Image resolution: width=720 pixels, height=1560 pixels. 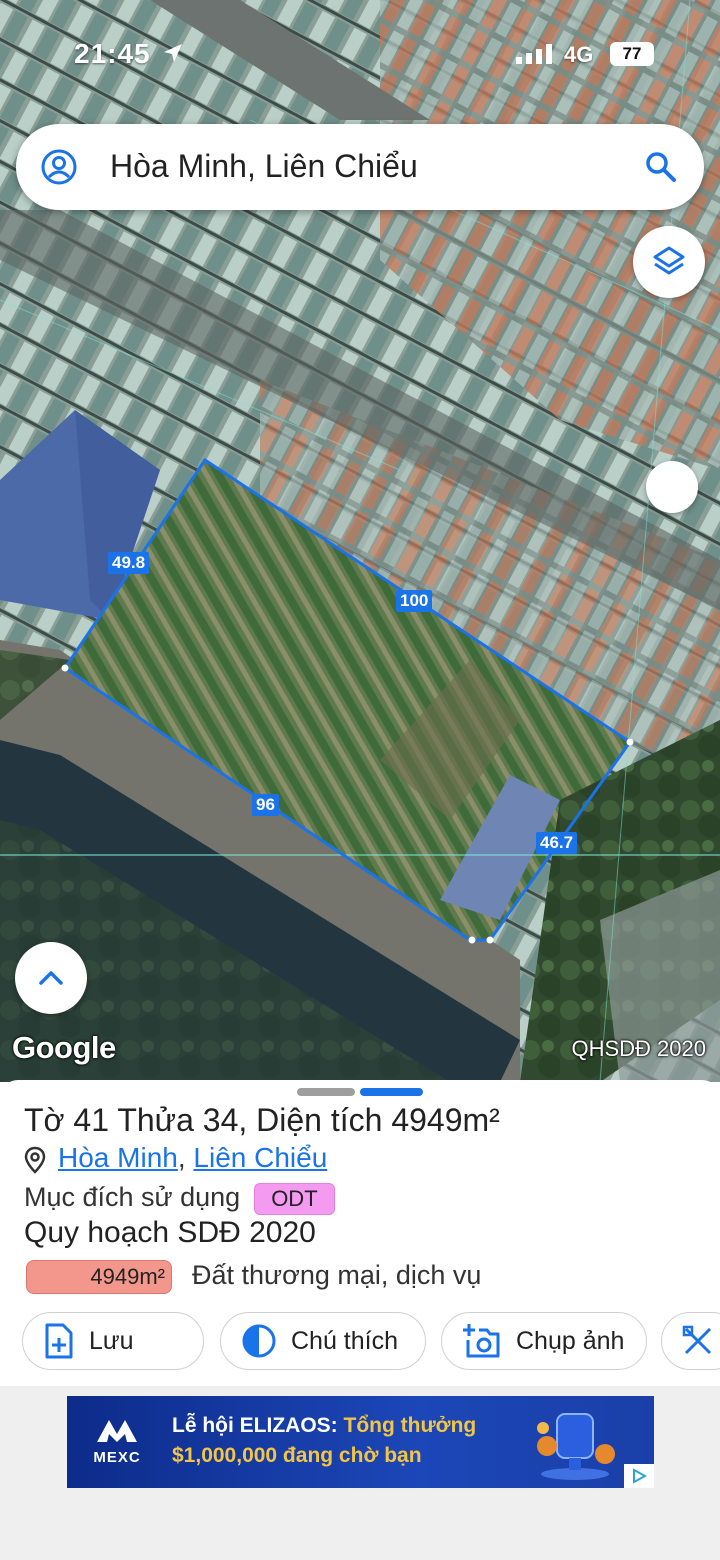 What do you see at coordinates (117, 1431) in the screenshot?
I see `mexc-logo-icon` at bounding box center [117, 1431].